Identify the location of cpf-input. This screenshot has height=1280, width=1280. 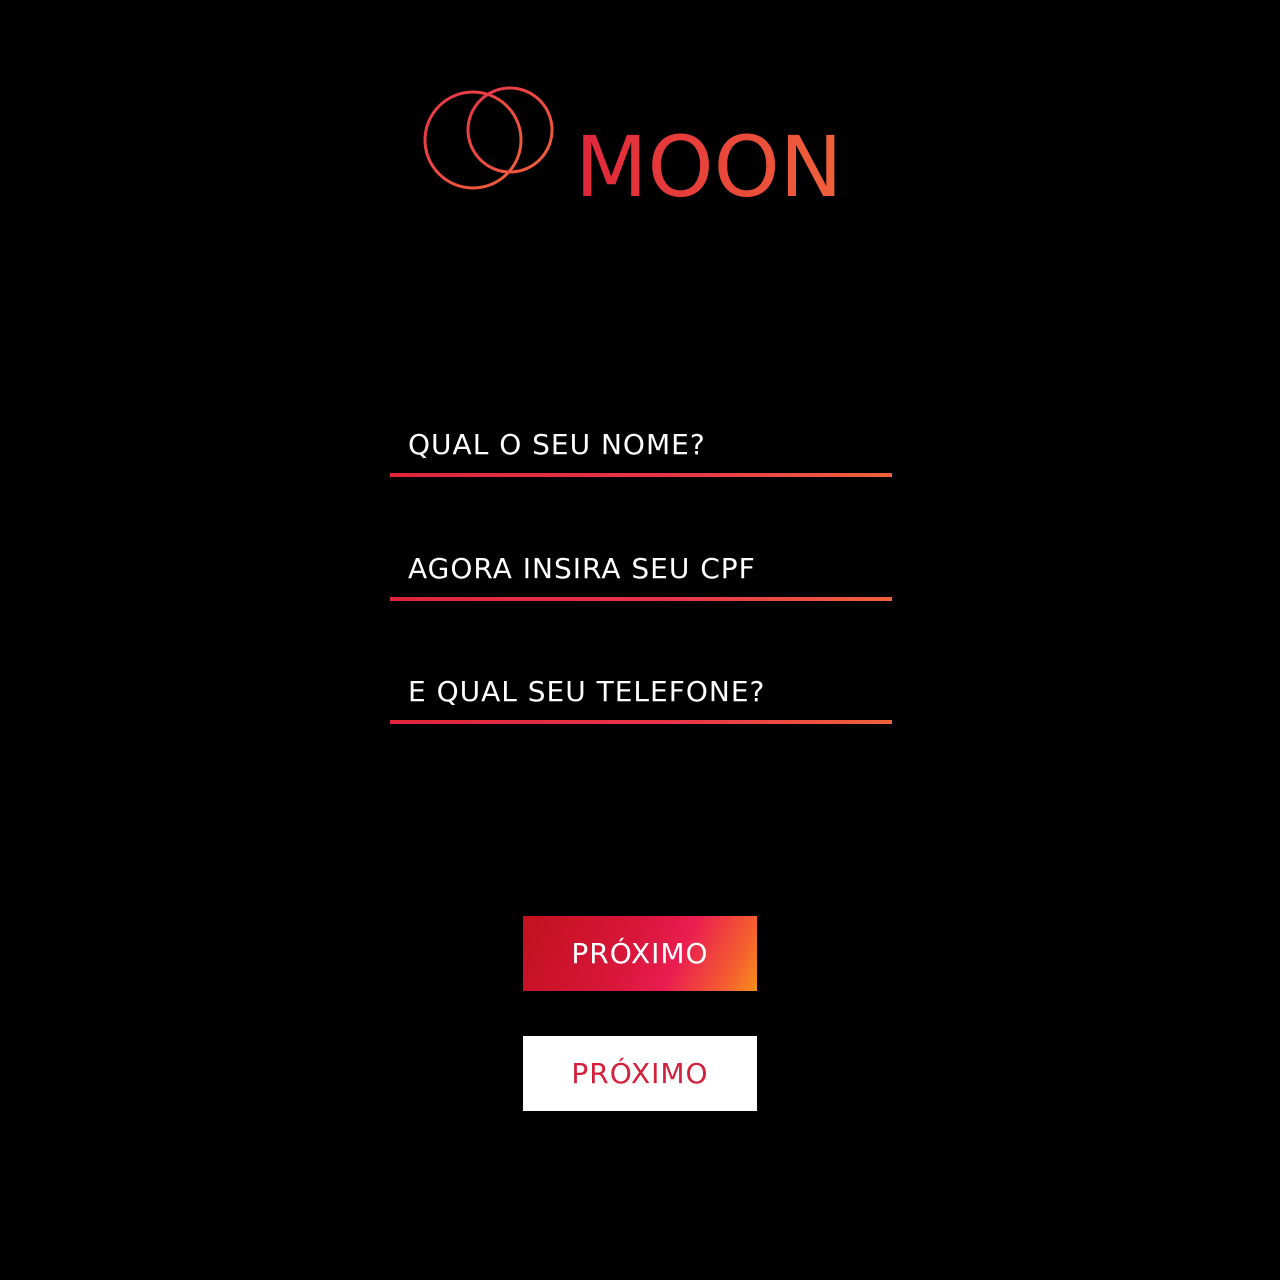
(641, 568).